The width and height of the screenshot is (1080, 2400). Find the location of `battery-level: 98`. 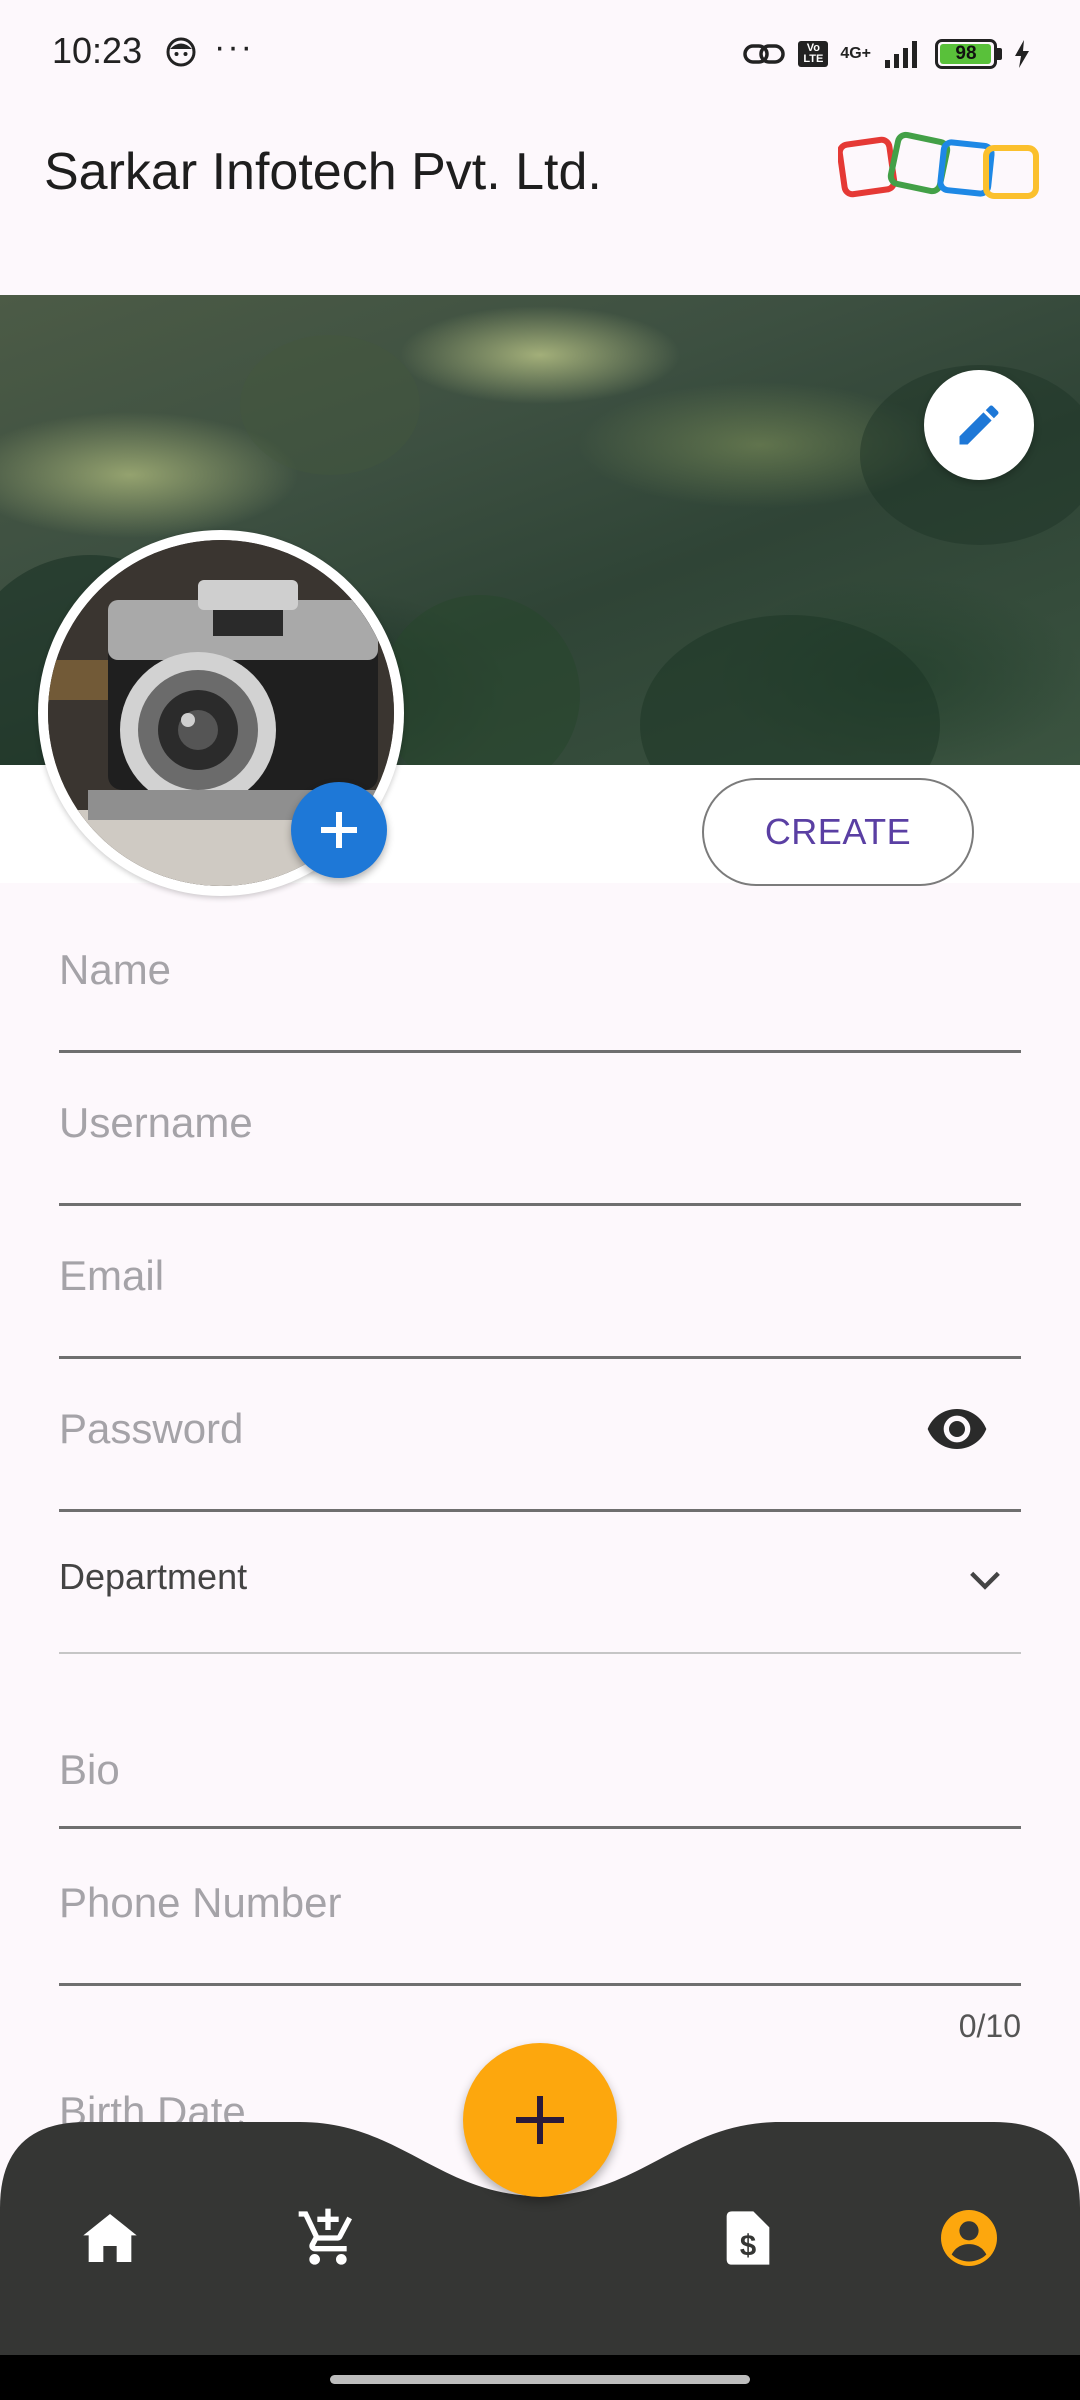

battery-level: 98 is located at coordinates (966, 53).